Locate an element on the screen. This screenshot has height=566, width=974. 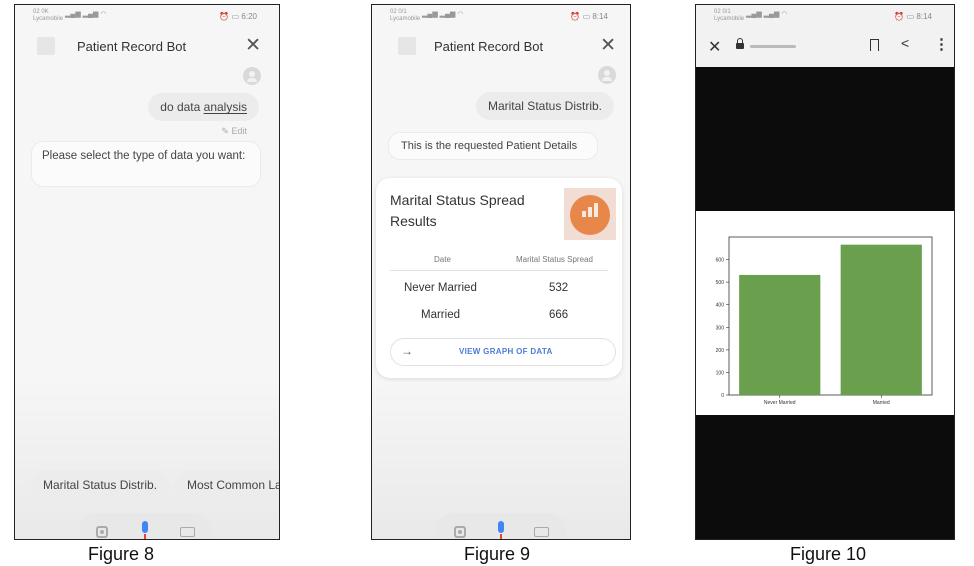
status-right: ⏰ ▭ 6:20 is located at coordinates (238, 16).